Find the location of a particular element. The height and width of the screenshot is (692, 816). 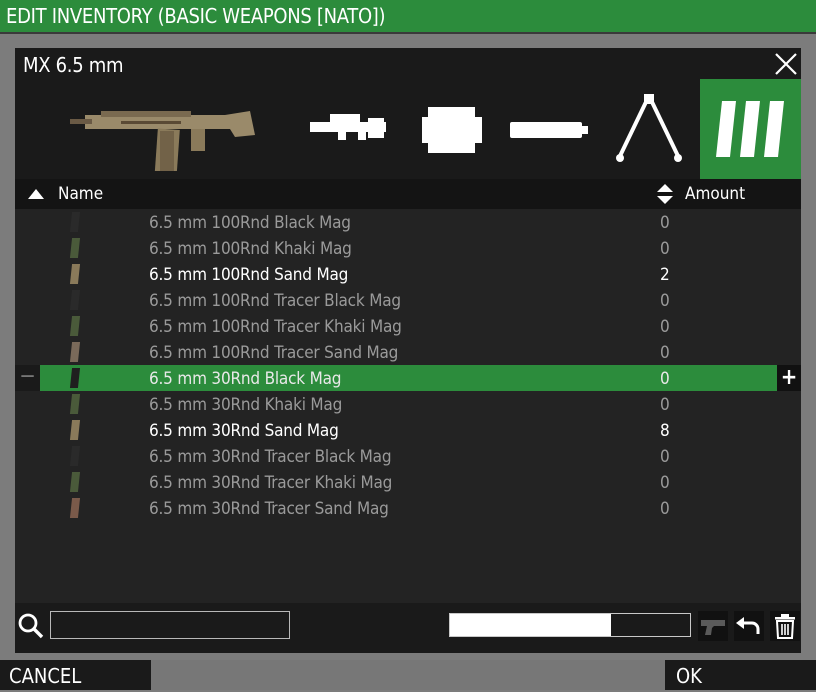

undo-icon is located at coordinates (748, 625).